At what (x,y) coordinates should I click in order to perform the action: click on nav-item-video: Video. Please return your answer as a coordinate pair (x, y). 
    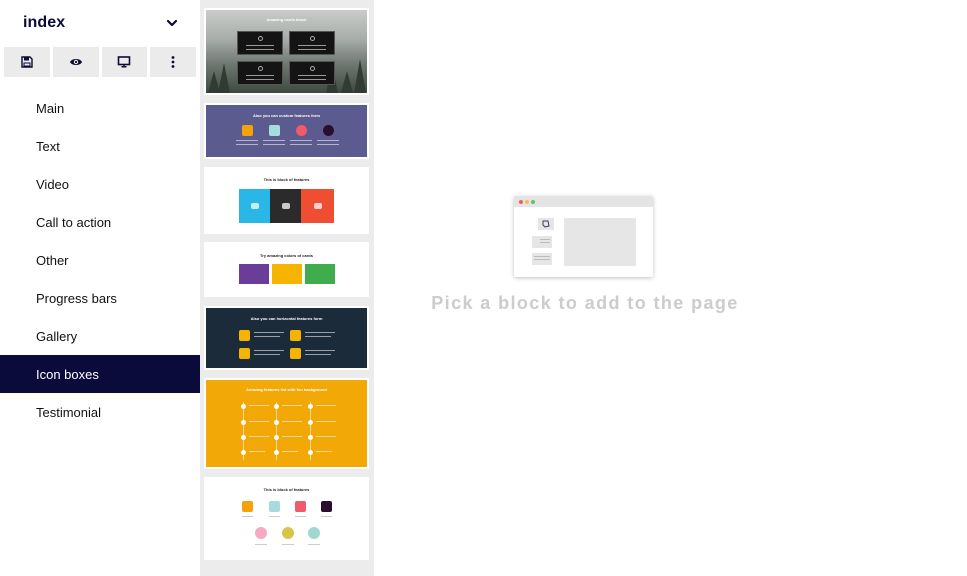
    Looking at the image, I should click on (100, 184).